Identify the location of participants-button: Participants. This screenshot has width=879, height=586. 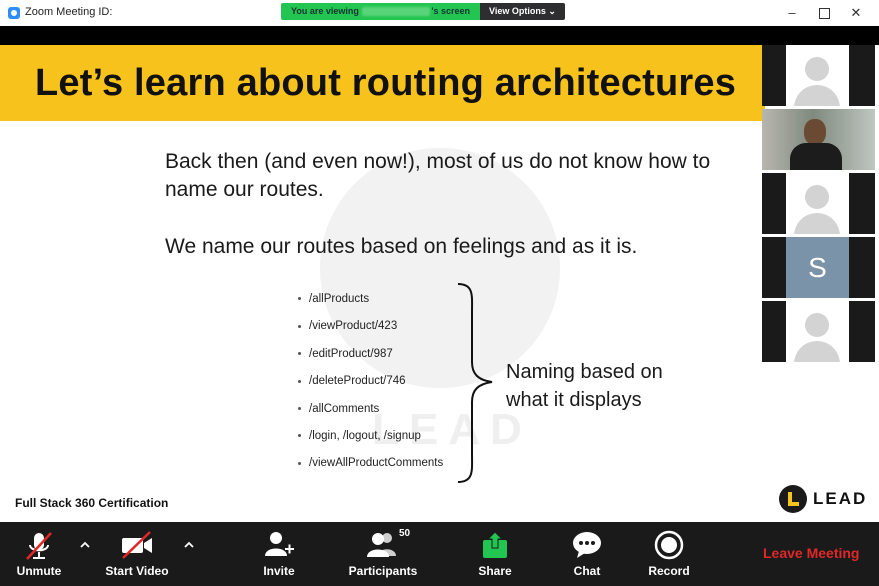
(383, 554).